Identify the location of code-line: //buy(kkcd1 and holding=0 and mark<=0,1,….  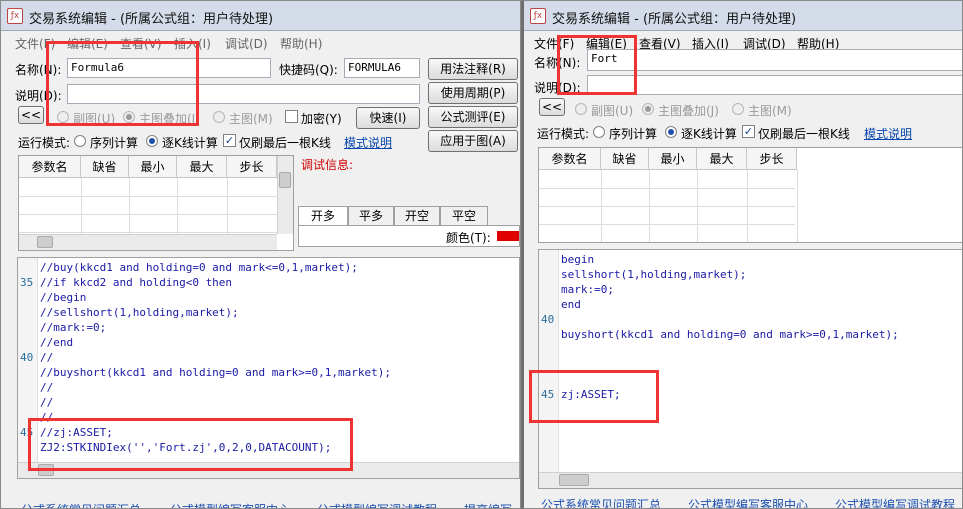
(199, 267).